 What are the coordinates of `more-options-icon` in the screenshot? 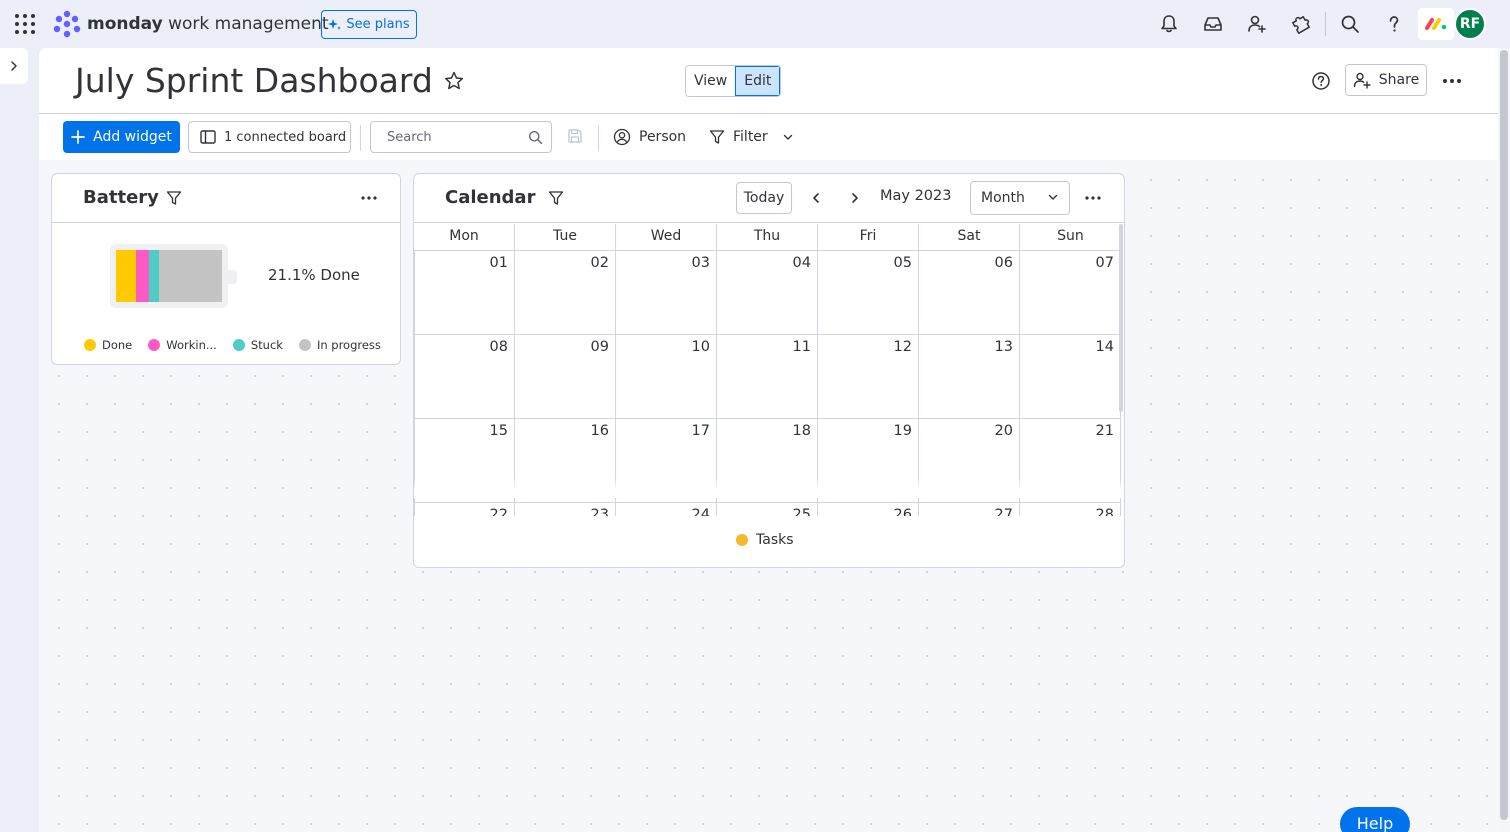 It's located at (1452, 81).